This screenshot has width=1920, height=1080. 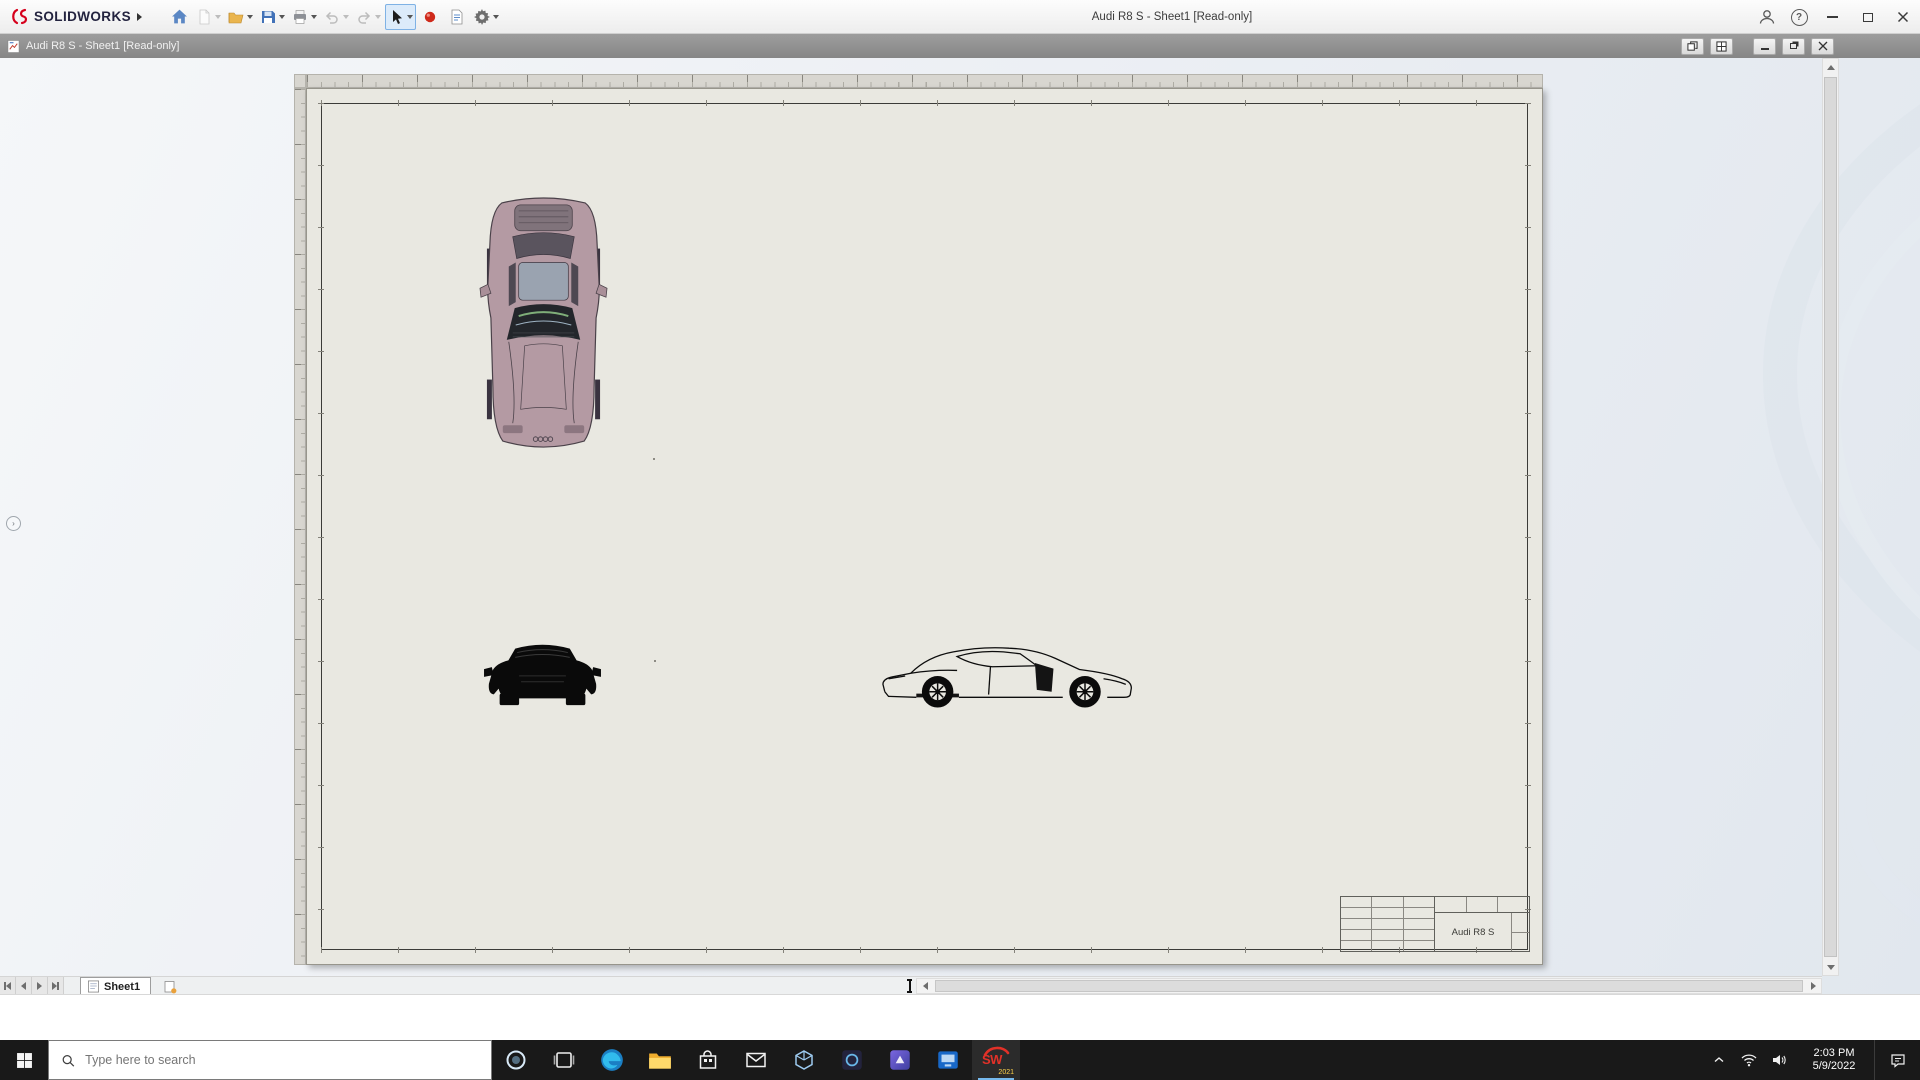 I want to click on document-title: Audi R8 S - Sheet1 [Read-only], so click(x=92, y=46).